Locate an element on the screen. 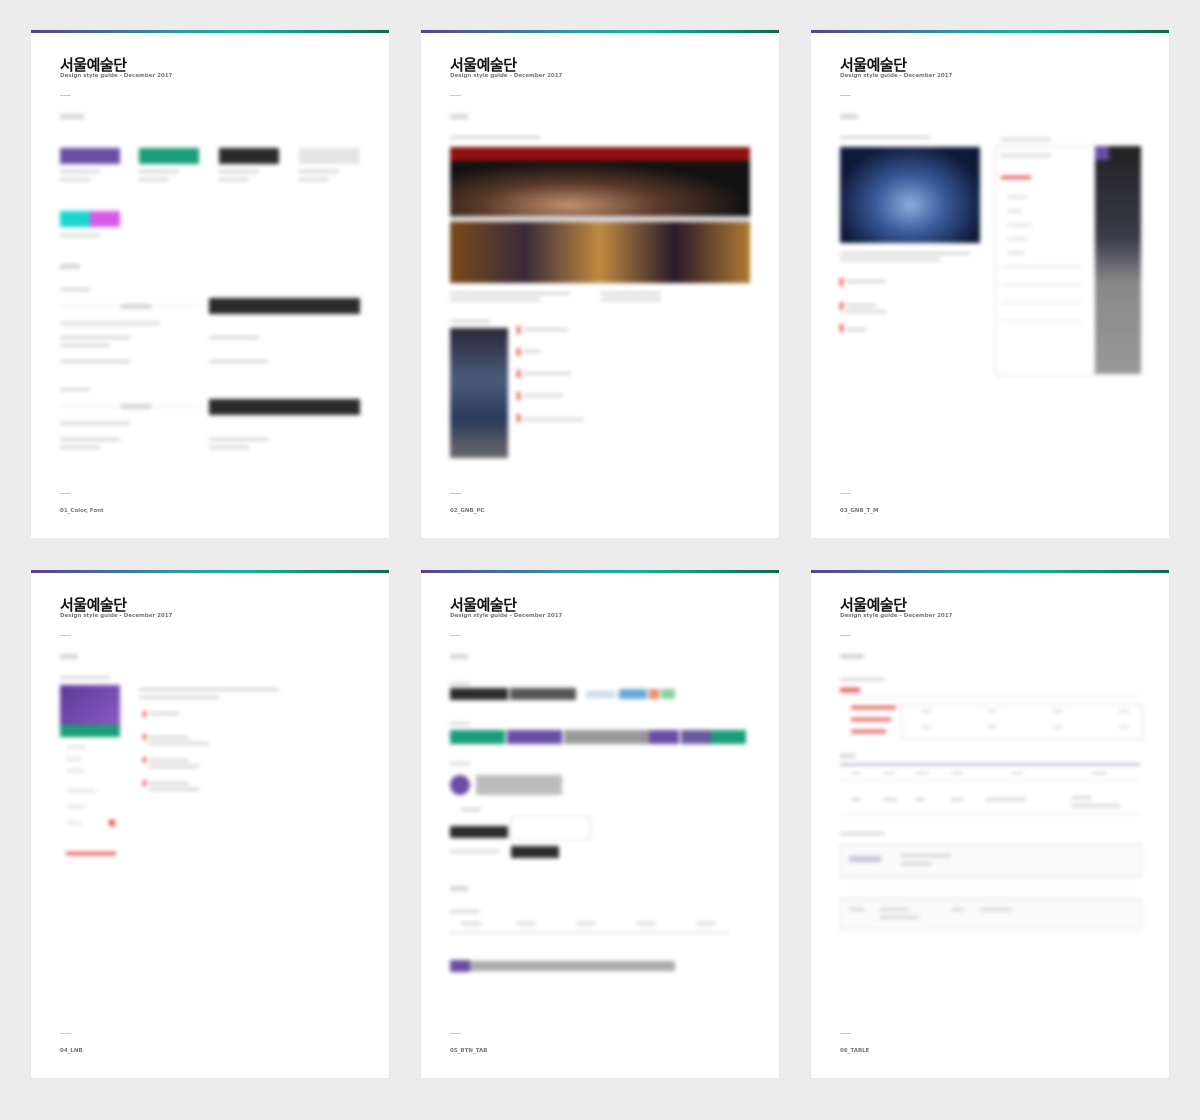  page-label: 03_GNB_T_M is located at coordinates (859, 511).